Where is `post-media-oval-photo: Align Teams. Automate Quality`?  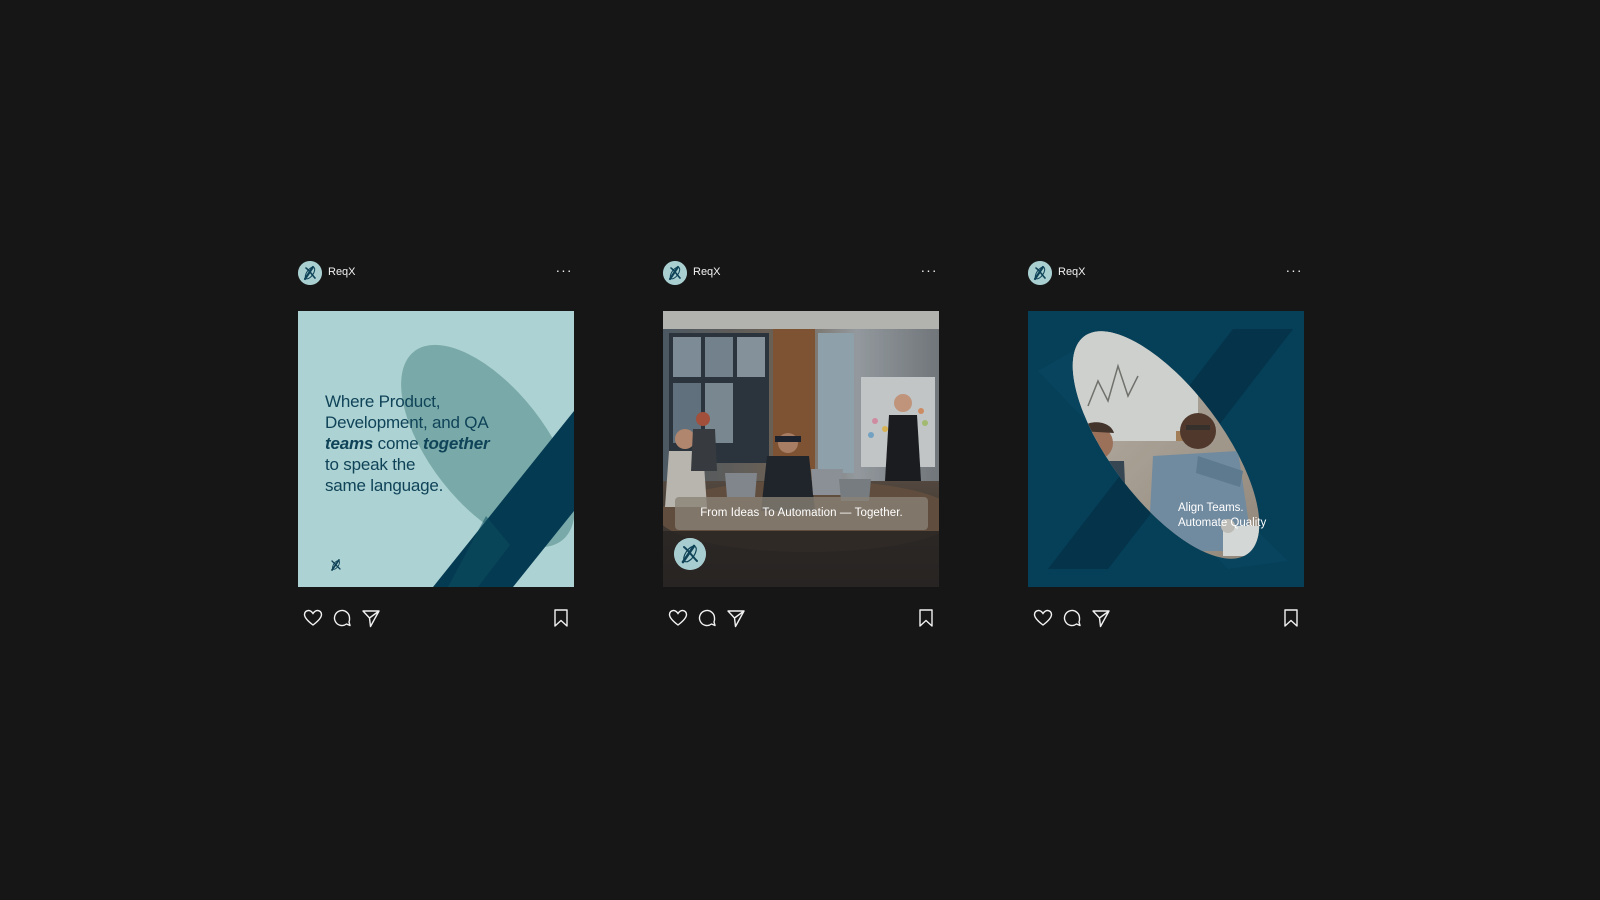 post-media-oval-photo: Align Teams. Automate Quality is located at coordinates (1166, 449).